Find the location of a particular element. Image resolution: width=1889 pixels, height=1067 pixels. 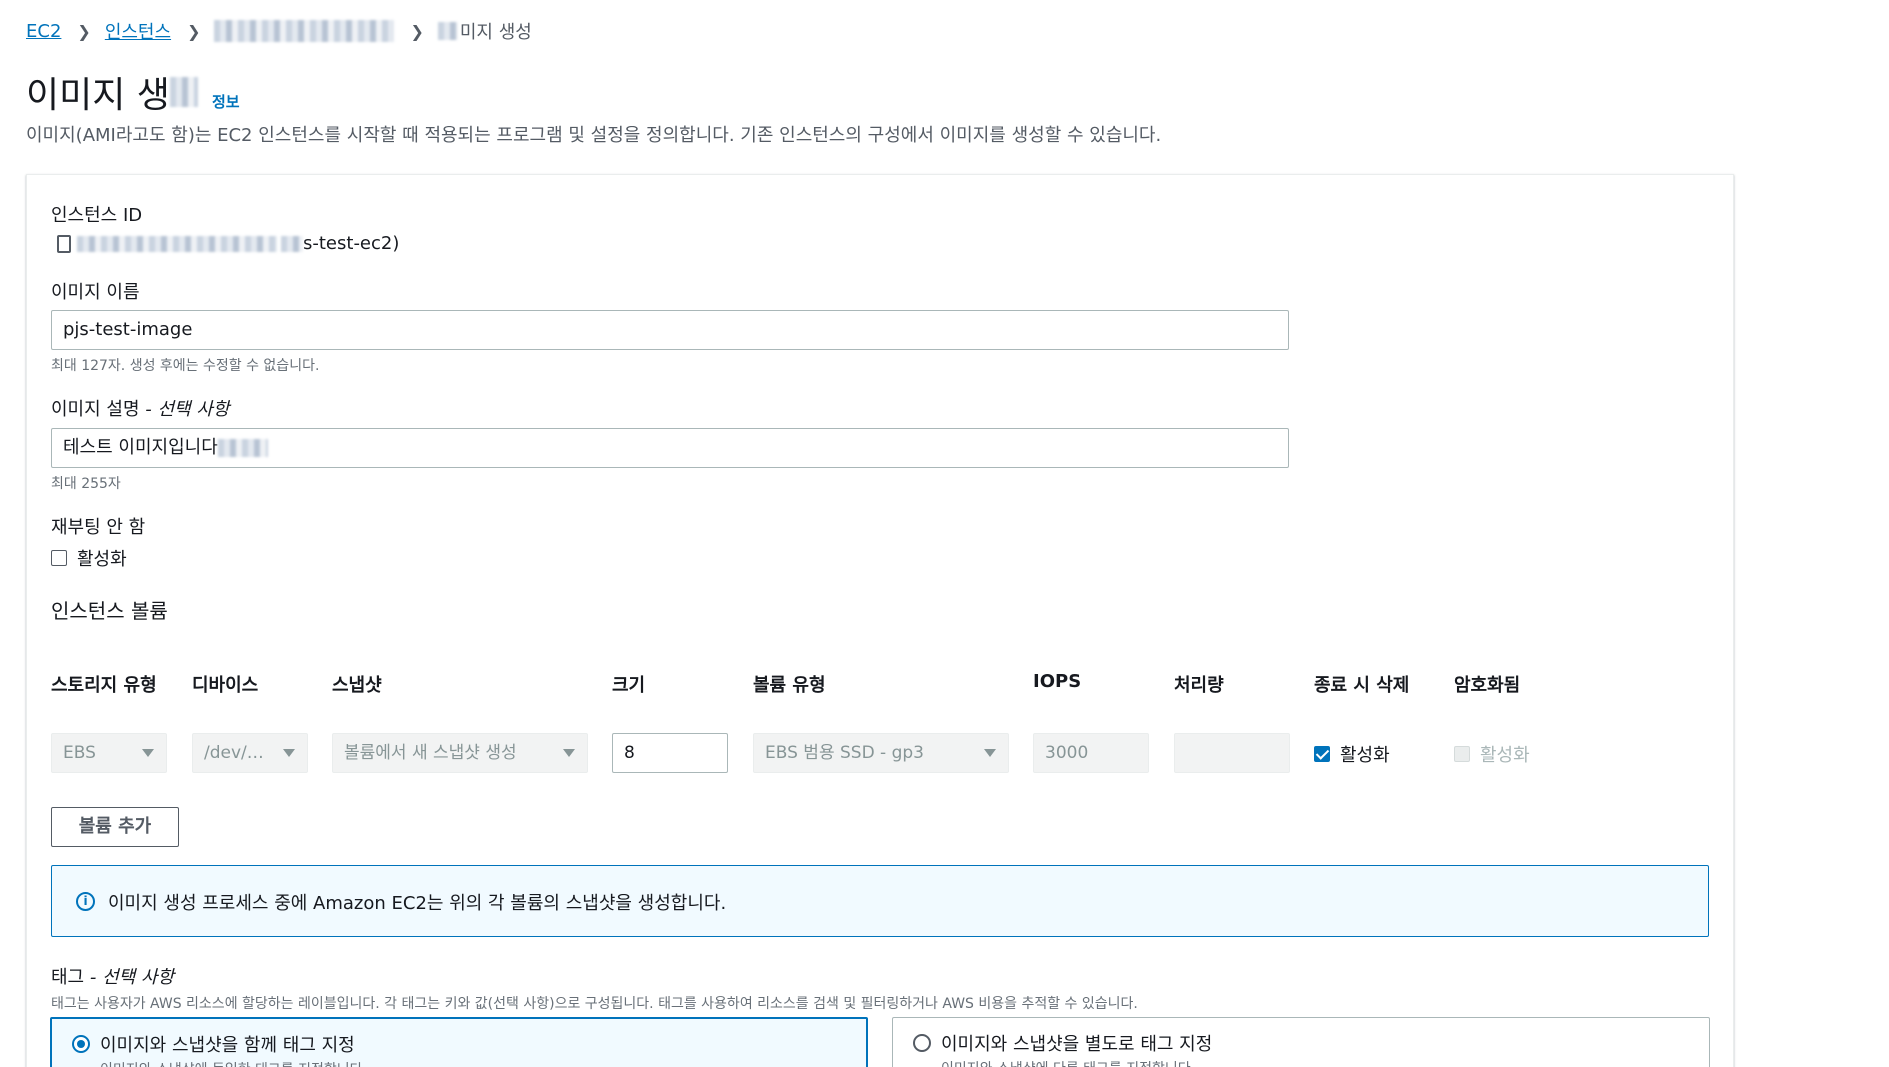

tag-separate-title: 이미지와 스냅샷을 별도로 태그 지정 is located at coordinates (1077, 1044).